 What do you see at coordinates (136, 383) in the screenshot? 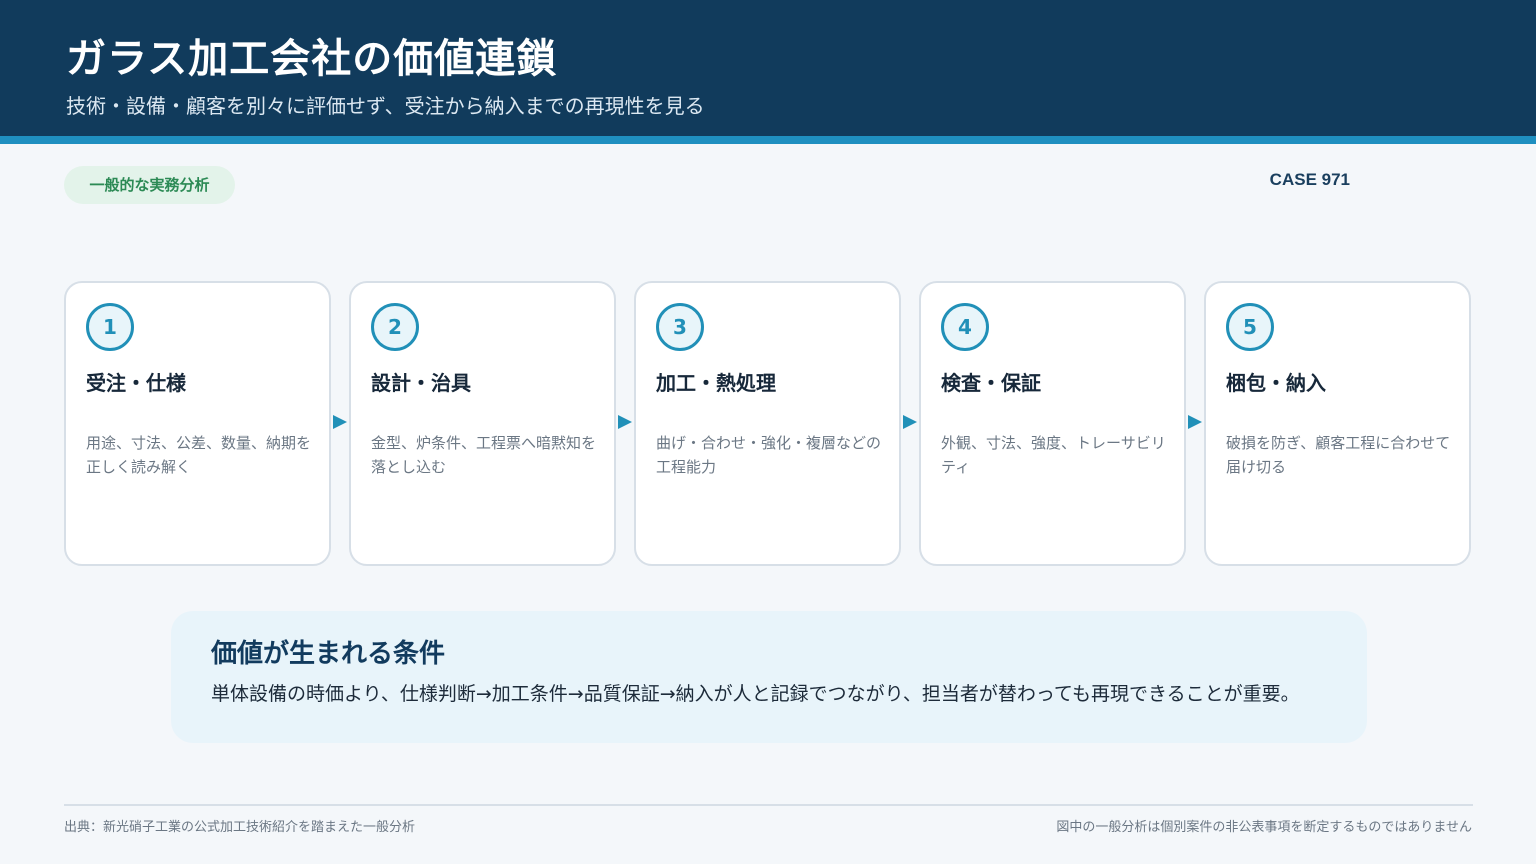
I see `step-title: 受注・仕様` at bounding box center [136, 383].